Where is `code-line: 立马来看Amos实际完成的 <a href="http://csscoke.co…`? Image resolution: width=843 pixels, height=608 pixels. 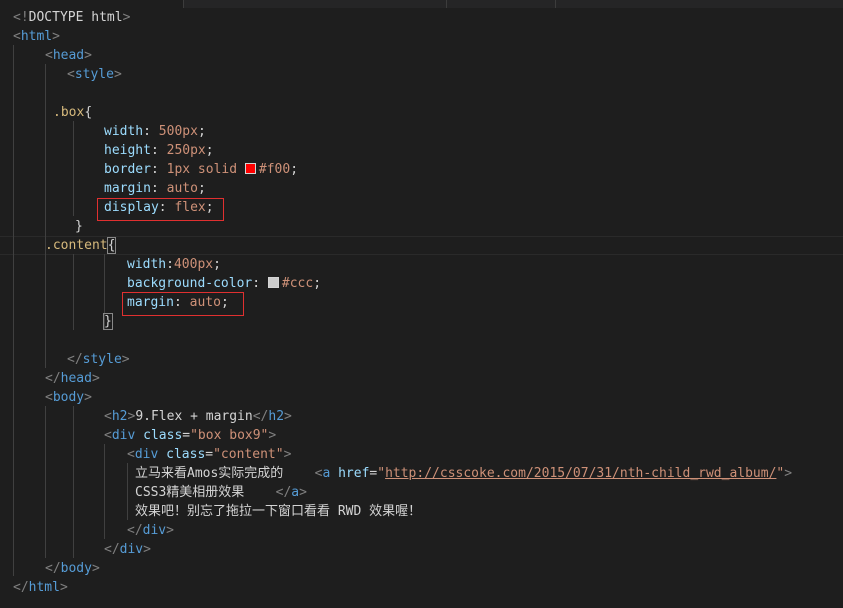
code-line: 立马来看Amos实际完成的 <a href="http://csscoke.co… is located at coordinates (463, 473).